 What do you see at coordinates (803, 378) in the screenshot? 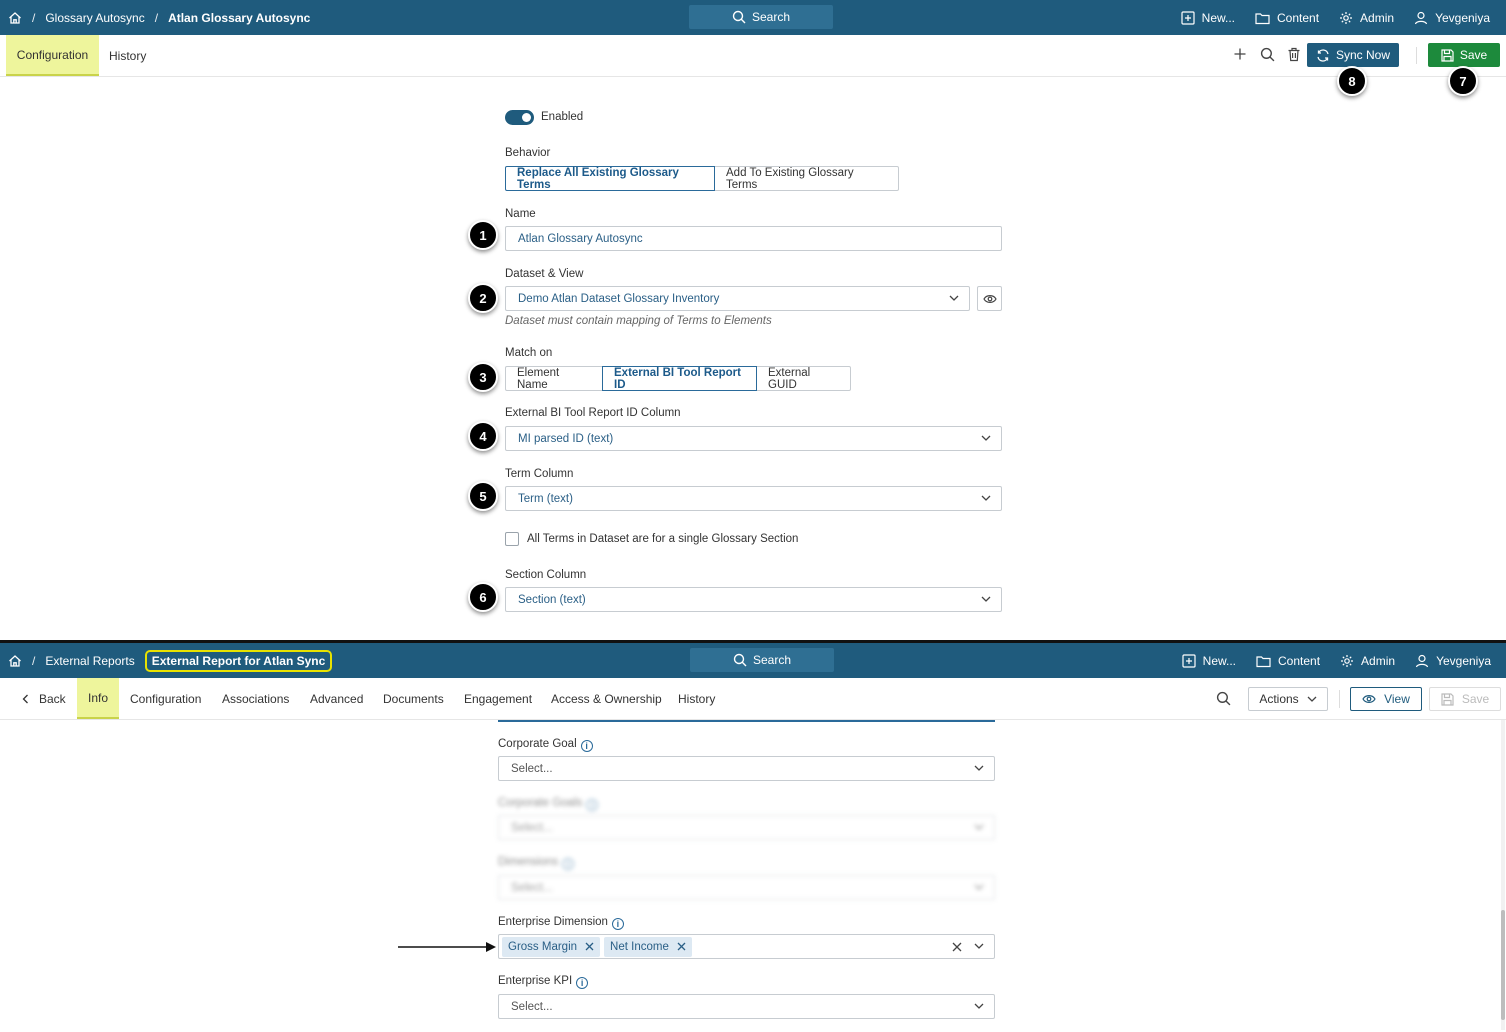
I see `match-option-guid: External GUID` at bounding box center [803, 378].